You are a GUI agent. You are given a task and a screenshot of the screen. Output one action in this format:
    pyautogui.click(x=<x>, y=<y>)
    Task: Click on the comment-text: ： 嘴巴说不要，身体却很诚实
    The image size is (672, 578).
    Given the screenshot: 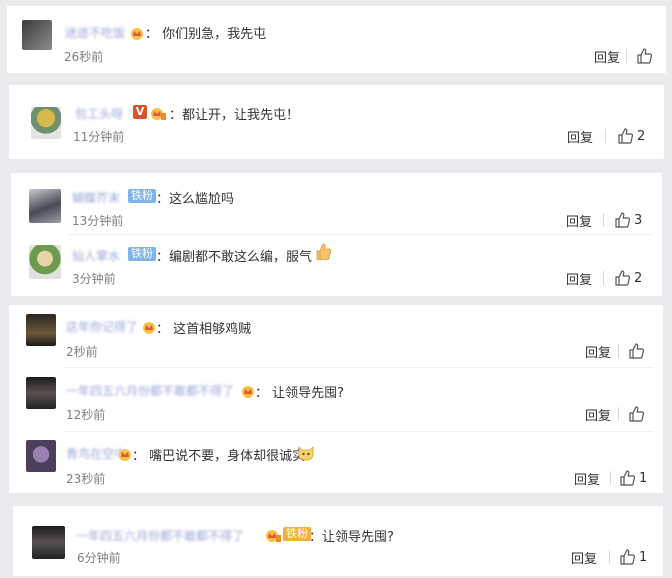 What is the action you would take?
    pyautogui.click(x=219, y=456)
    